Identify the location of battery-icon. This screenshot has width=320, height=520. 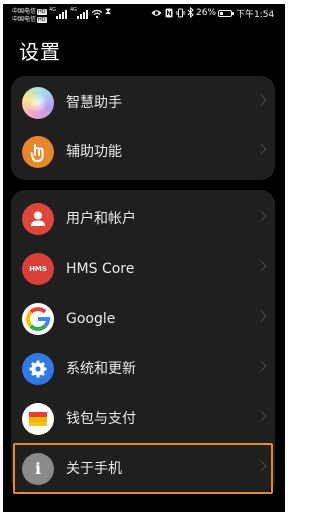
(226, 13).